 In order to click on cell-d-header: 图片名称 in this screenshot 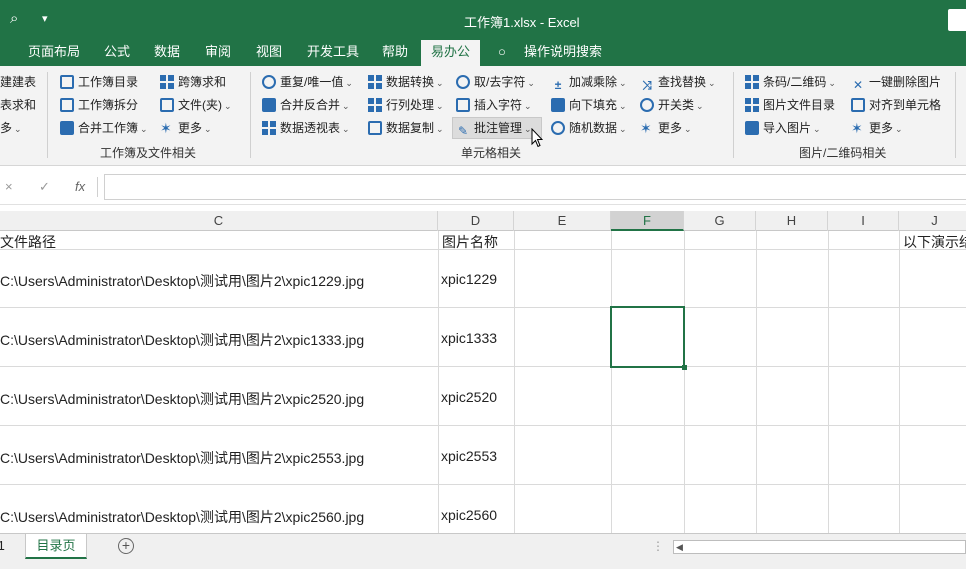, I will do `click(470, 242)`.